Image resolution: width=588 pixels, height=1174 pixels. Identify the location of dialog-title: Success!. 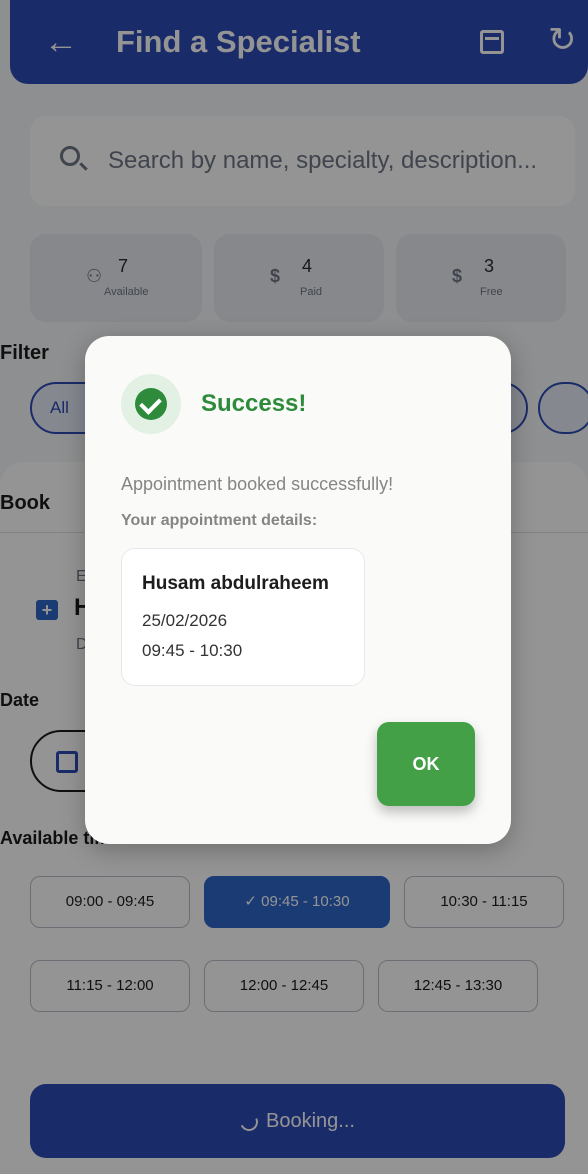
(254, 403).